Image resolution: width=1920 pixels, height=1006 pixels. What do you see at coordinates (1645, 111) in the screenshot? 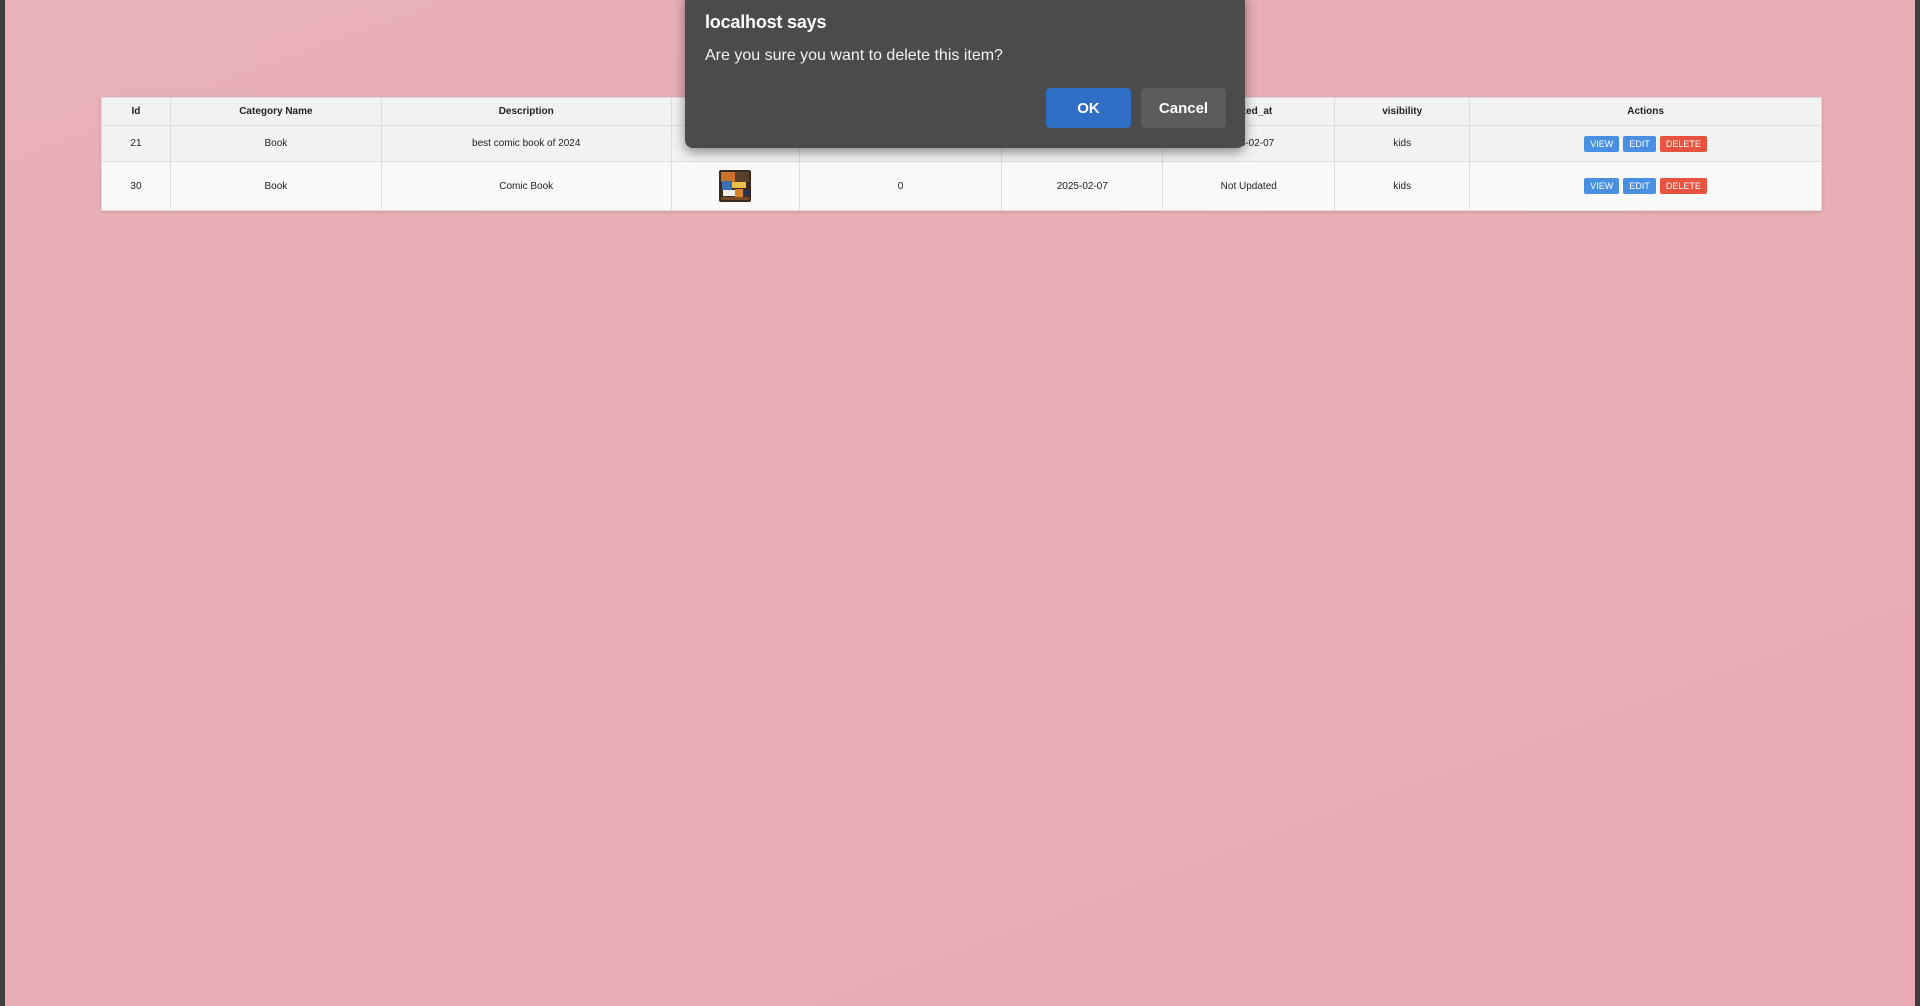
I see `header-actions: Actions` at bounding box center [1645, 111].